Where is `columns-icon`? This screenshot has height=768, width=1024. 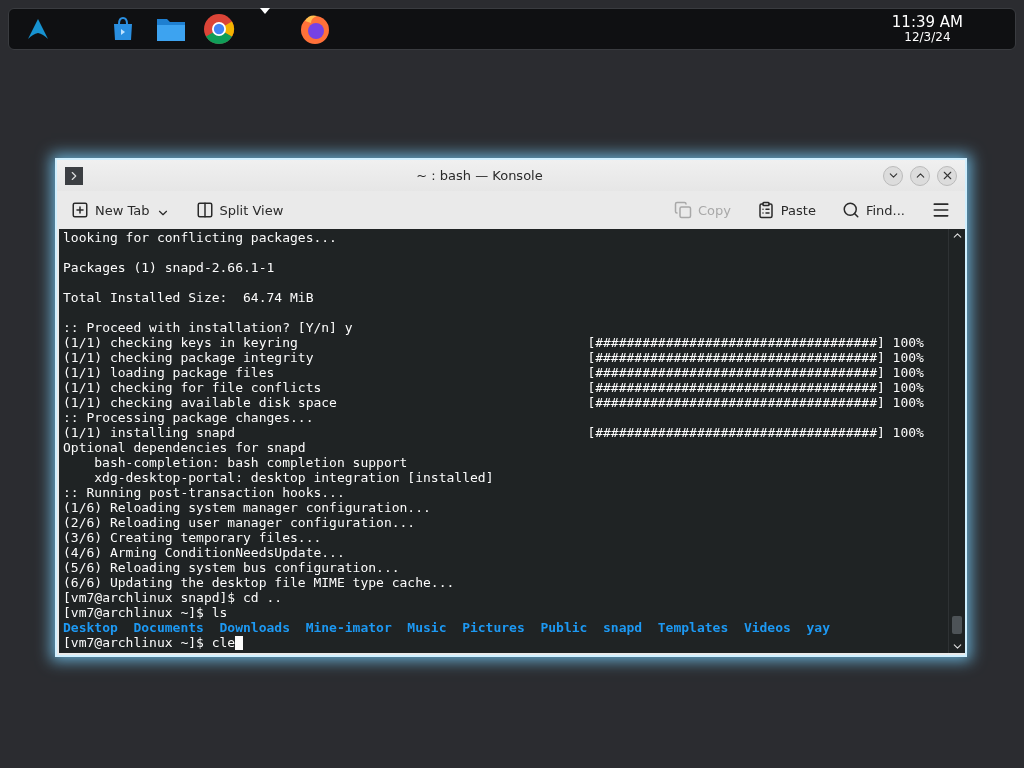 columns-icon is located at coordinates (204, 210).